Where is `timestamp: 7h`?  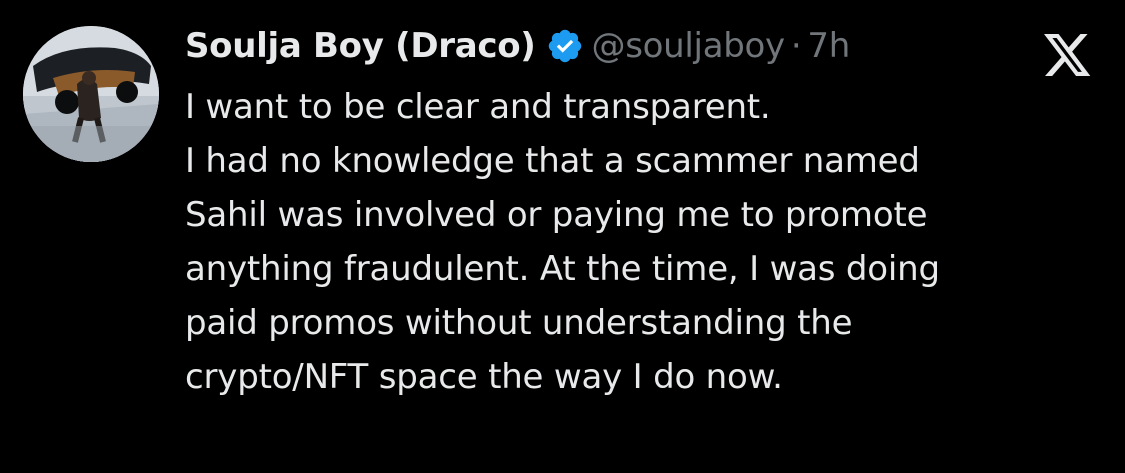 timestamp: 7h is located at coordinates (828, 46).